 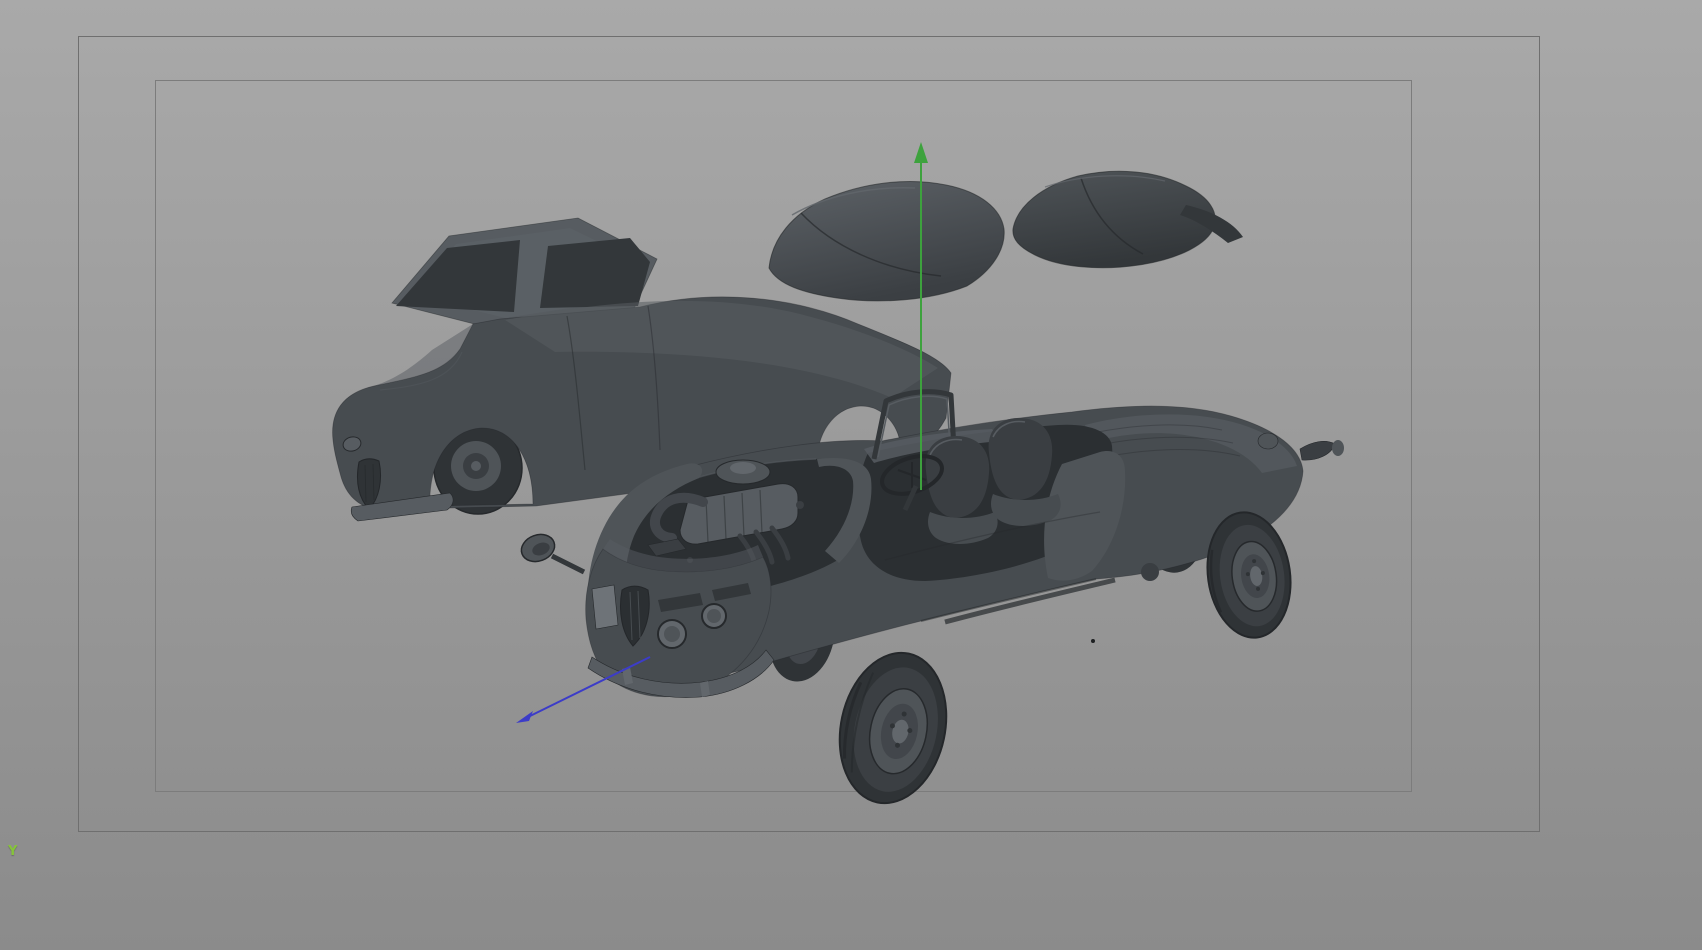 What do you see at coordinates (595, 273) in the screenshot?
I see `body-rear-window-opening` at bounding box center [595, 273].